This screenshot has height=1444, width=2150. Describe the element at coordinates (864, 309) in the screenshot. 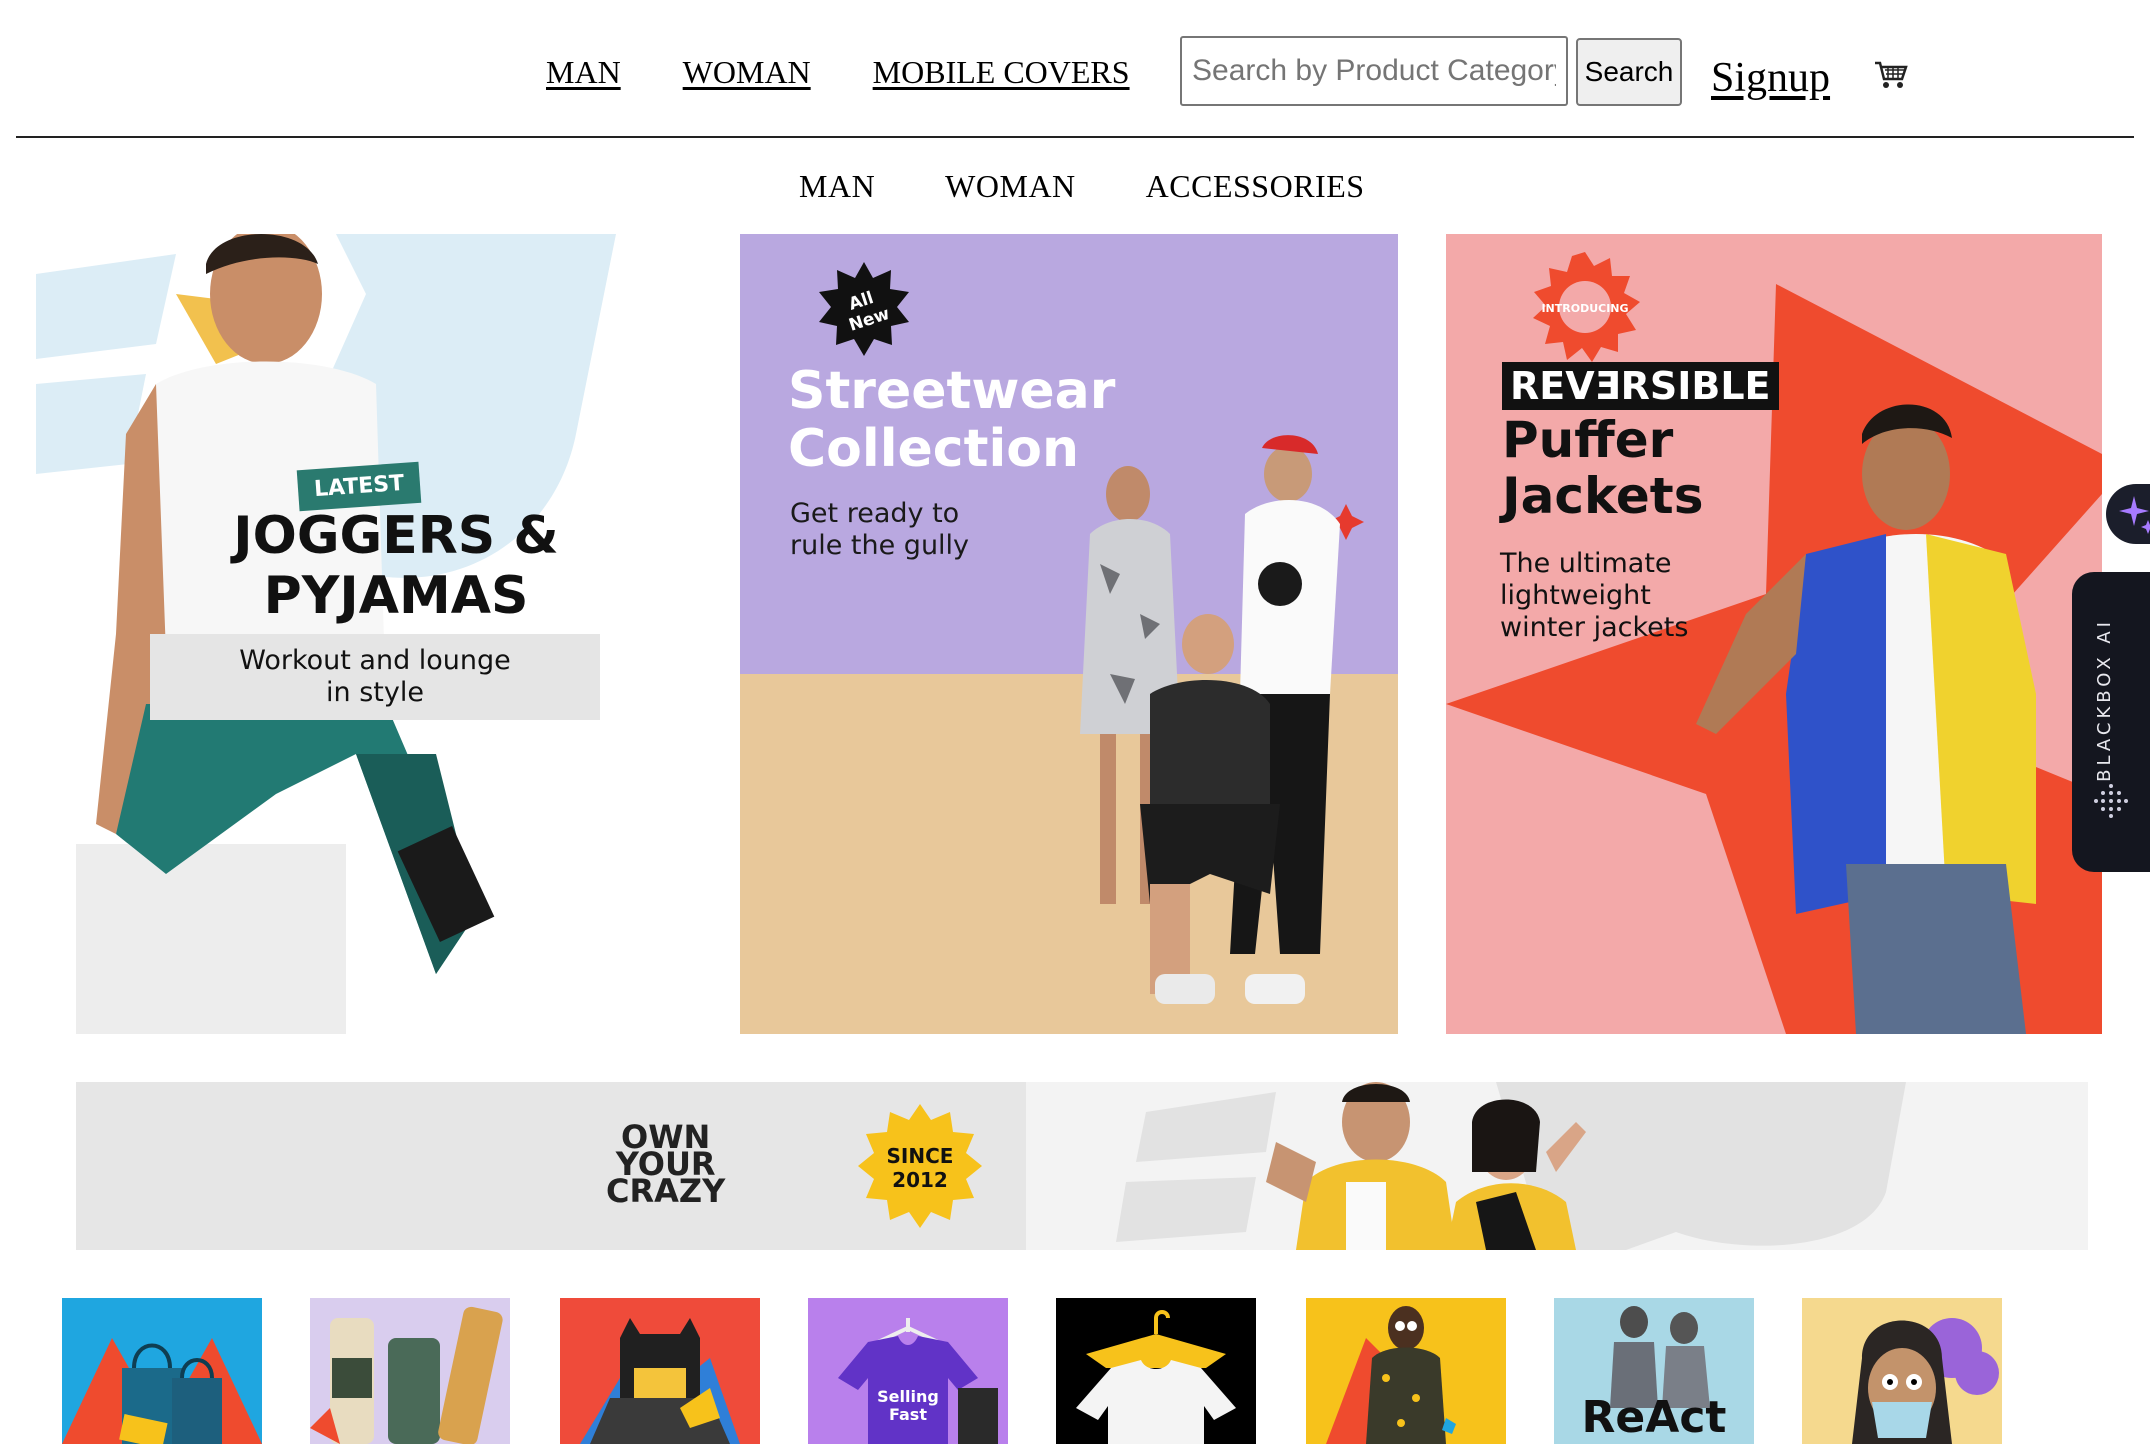

I see `all-new-badge-icon: All New` at that location.